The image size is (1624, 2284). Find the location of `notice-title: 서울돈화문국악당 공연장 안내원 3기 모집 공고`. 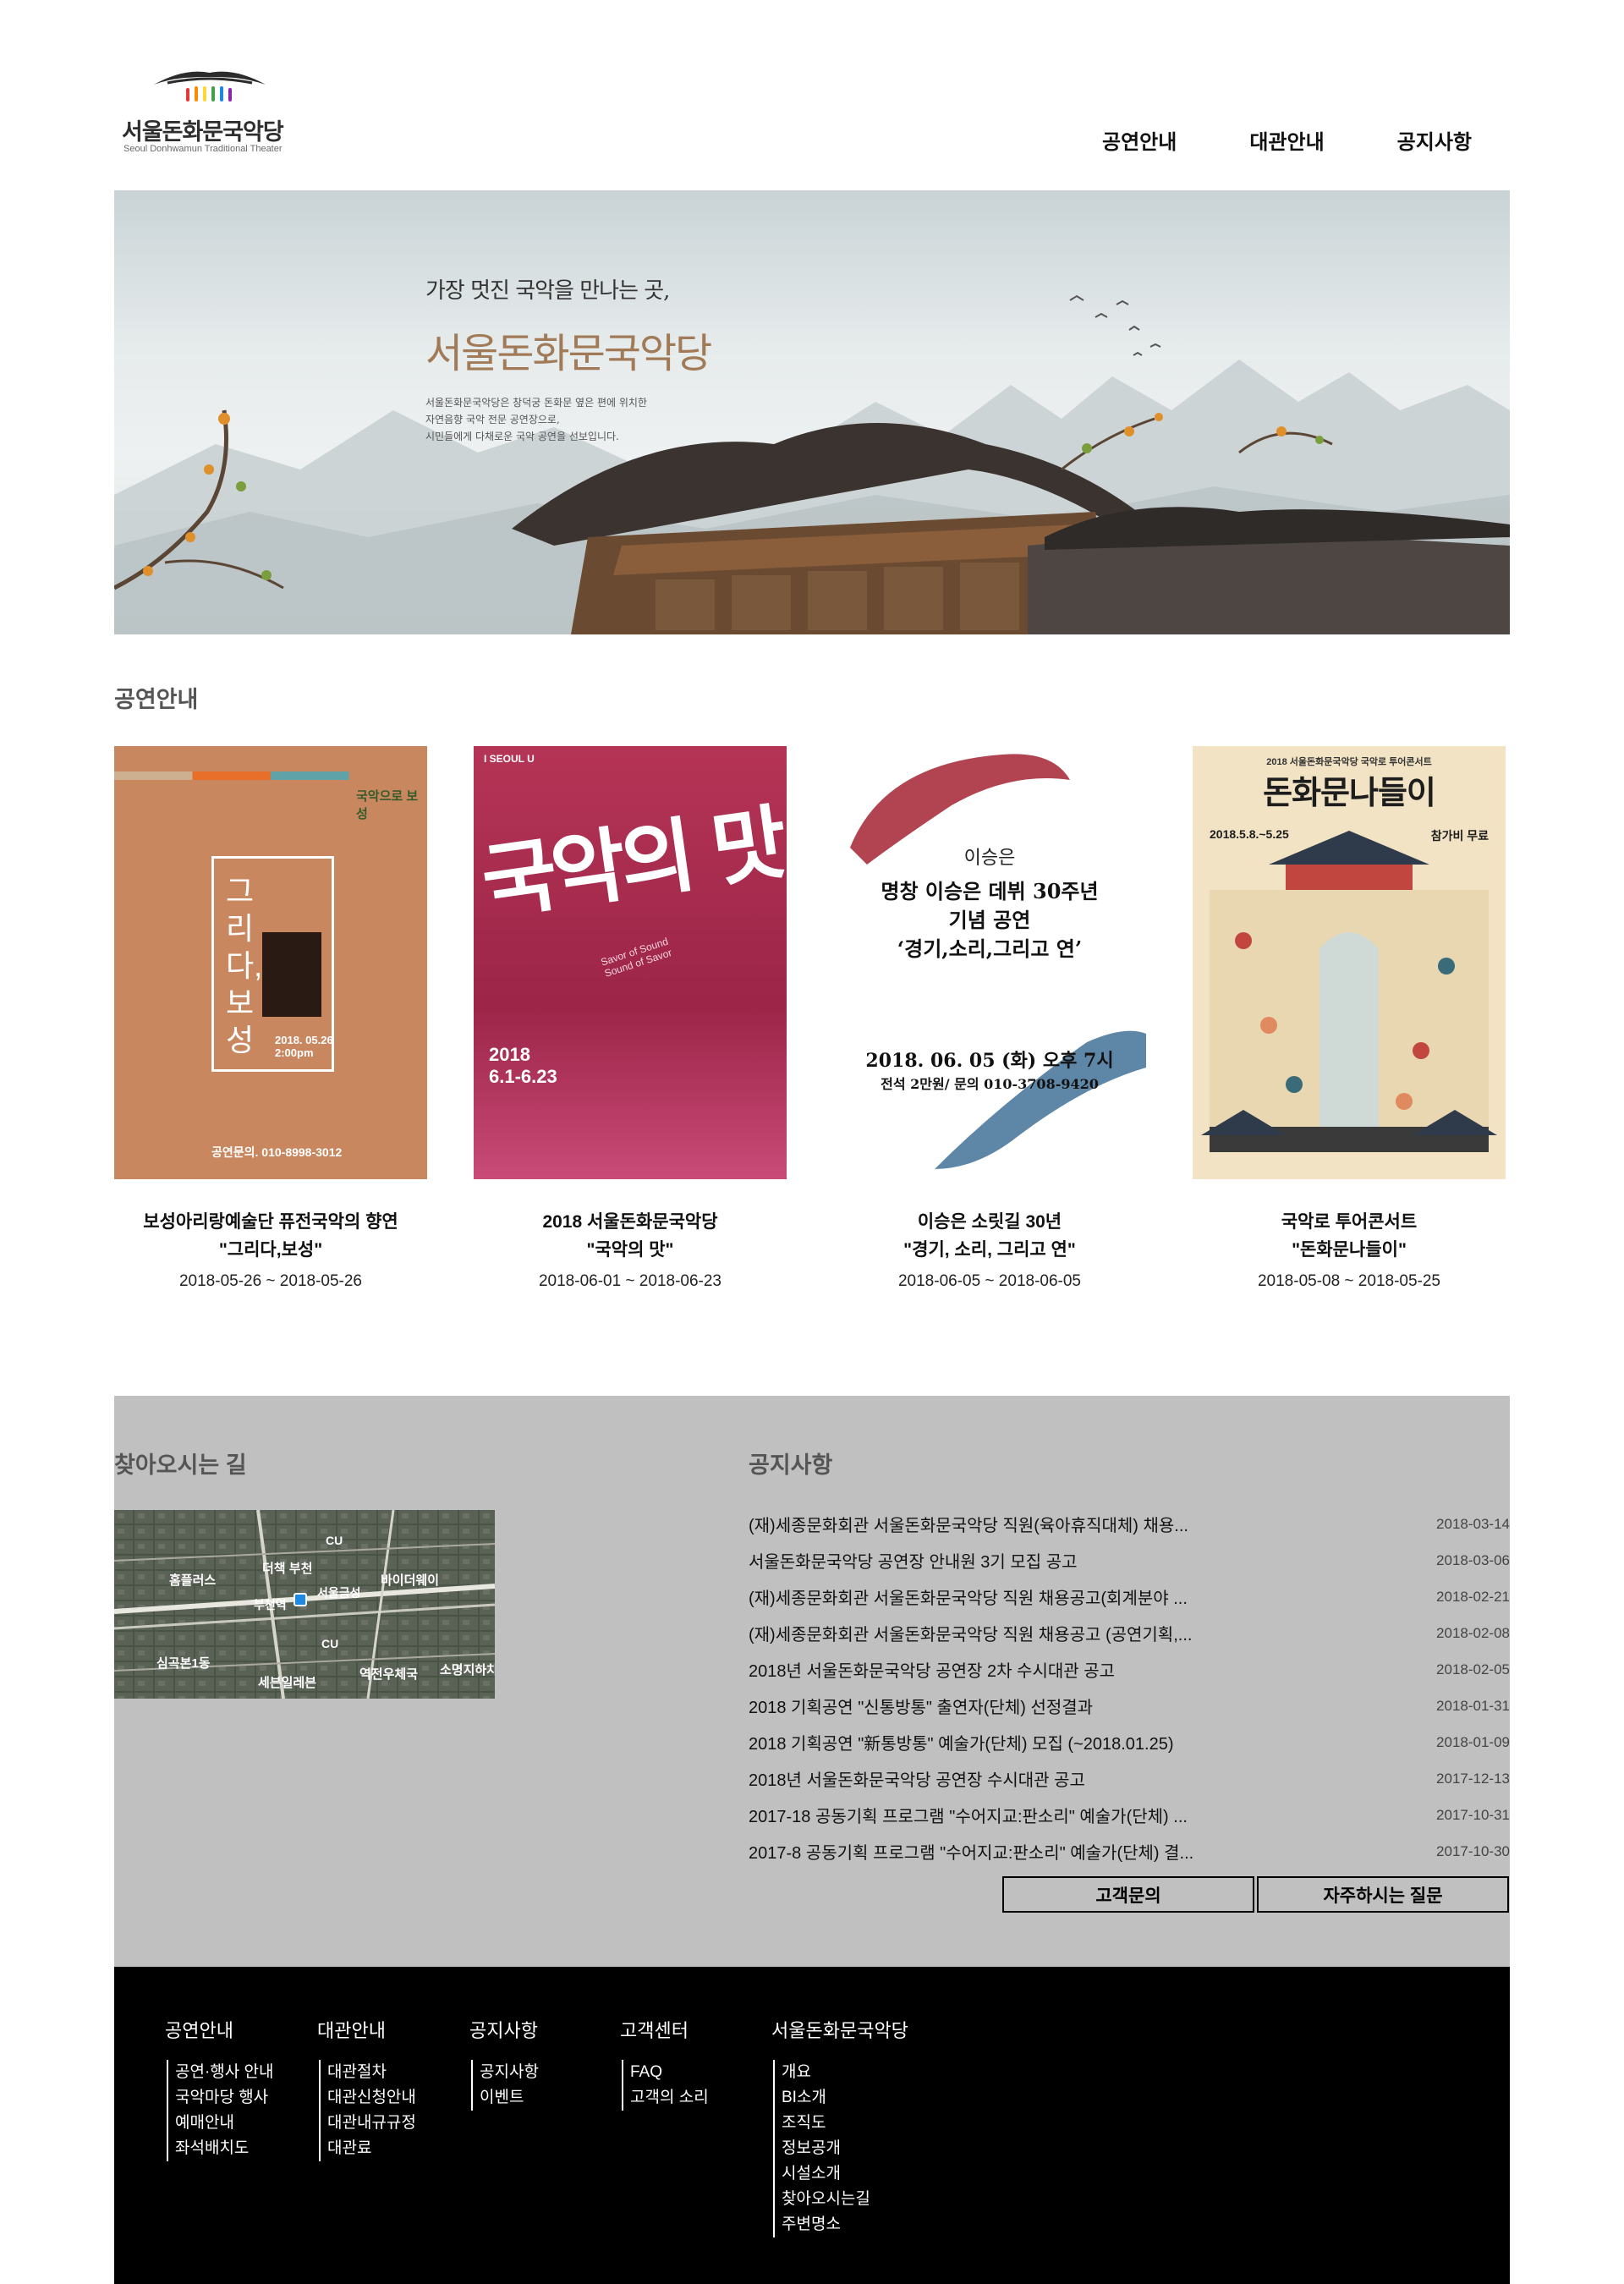

notice-title: 서울돈화문국악당 공연장 안내원 3기 모집 공고 is located at coordinates (1020, 1560).